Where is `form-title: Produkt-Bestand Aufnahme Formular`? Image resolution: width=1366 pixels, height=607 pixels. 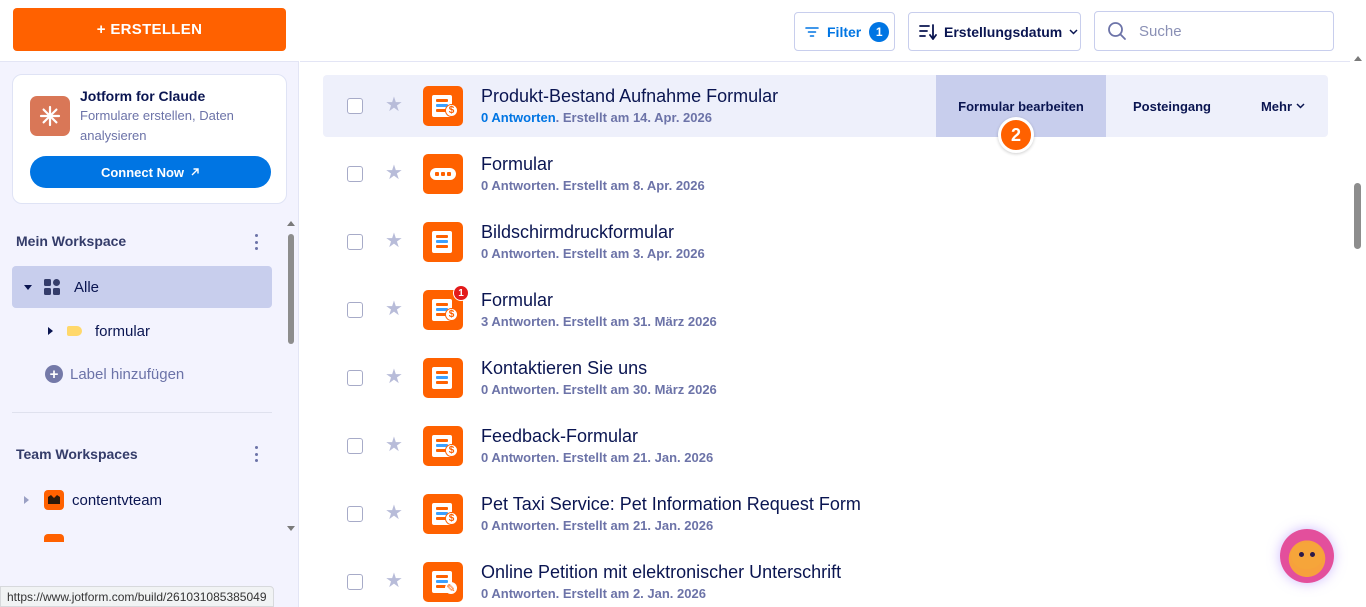
form-title: Produkt-Bestand Aufnahme Formular is located at coordinates (629, 96).